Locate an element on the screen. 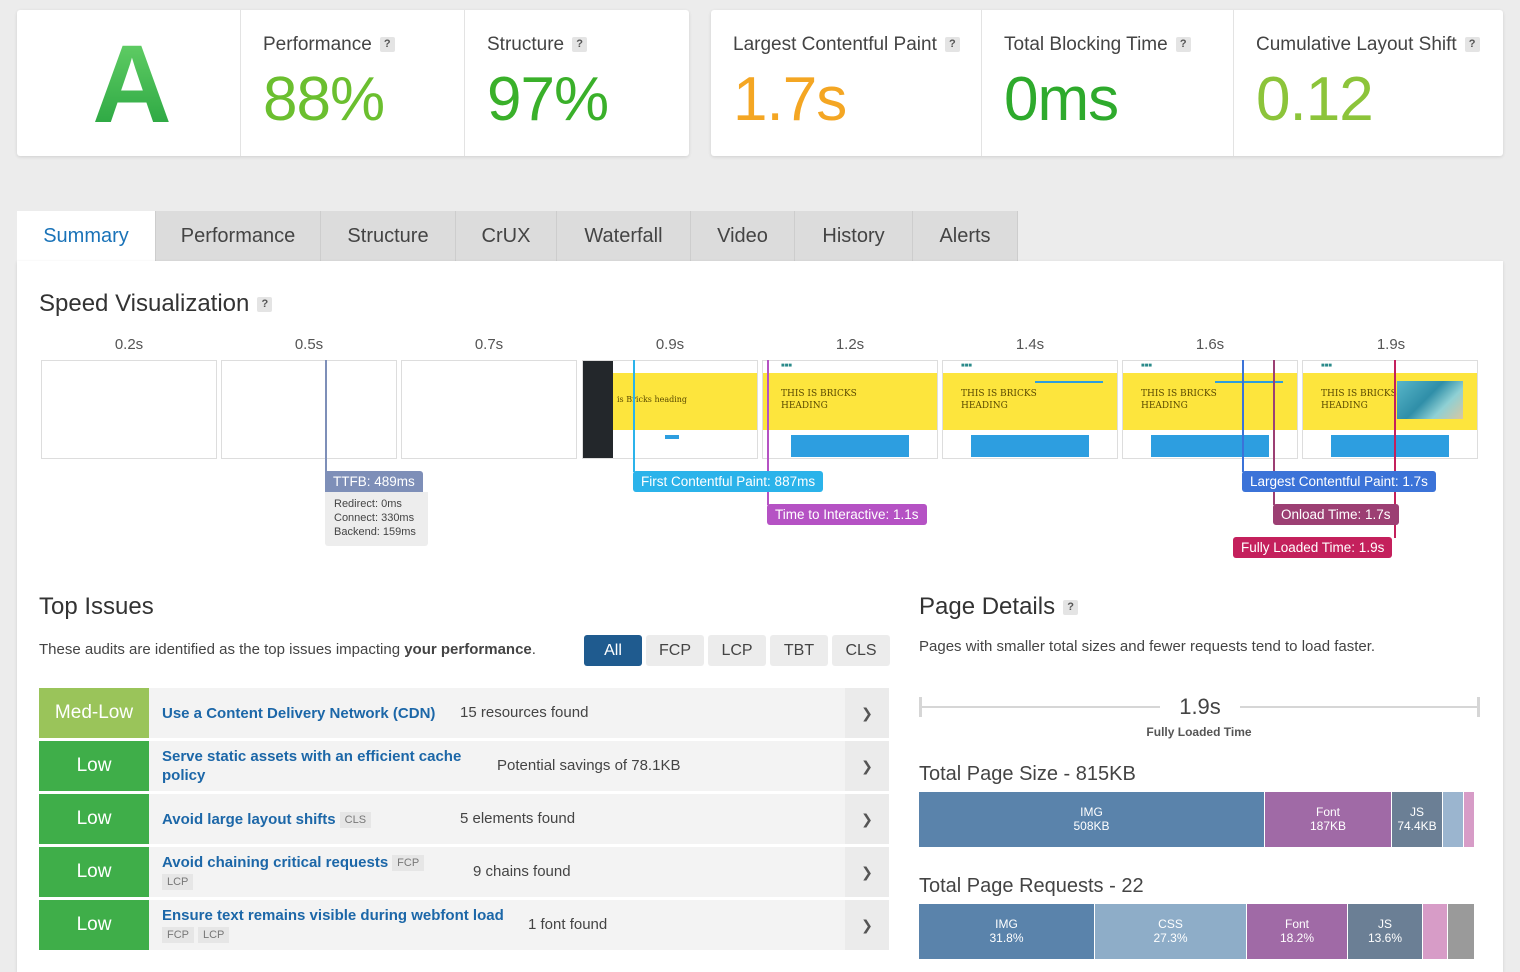 The image size is (1520, 972). segment-value: 27.3% is located at coordinates (1170, 938).